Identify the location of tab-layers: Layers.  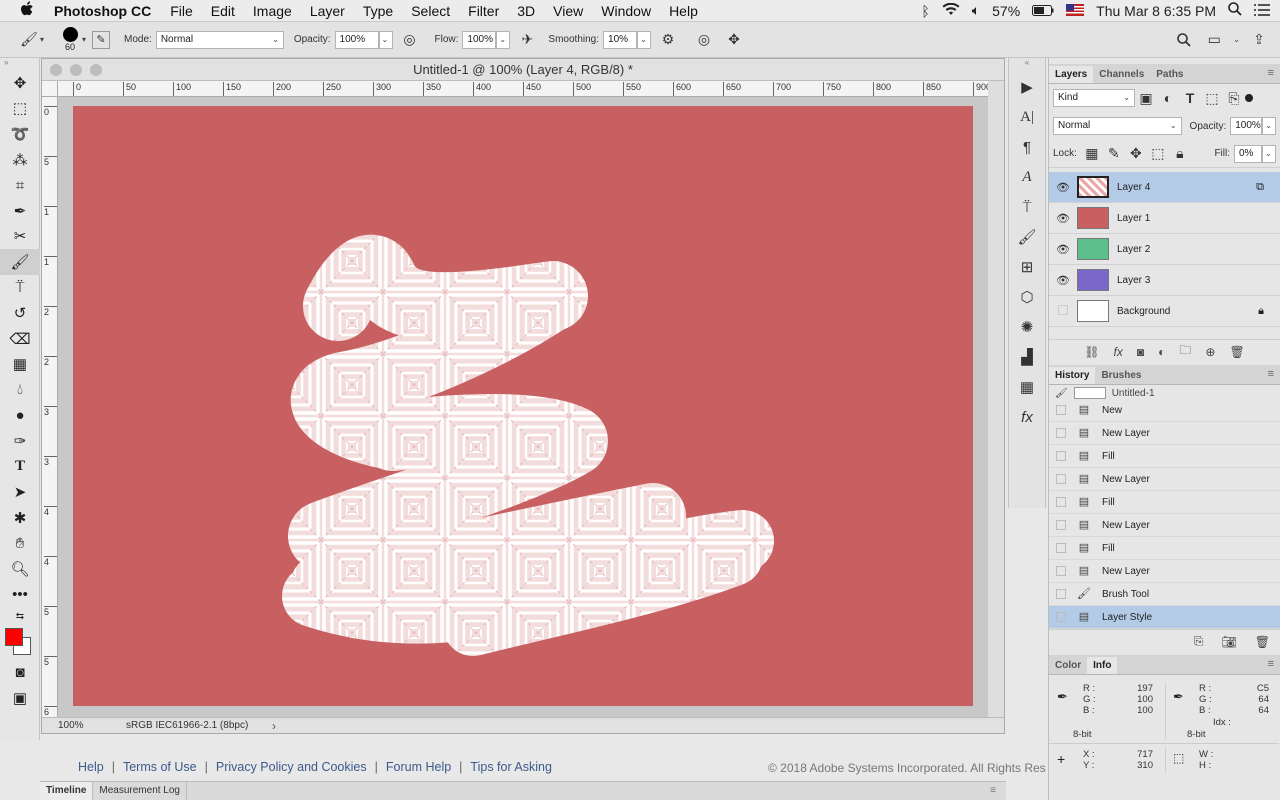
(1071, 74).